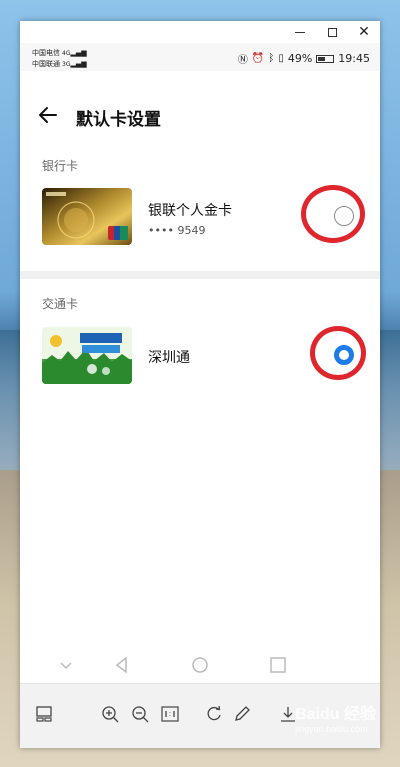 The height and width of the screenshot is (767, 400). Describe the element at coordinates (46, 64) in the screenshot. I see `carrier-2-name: 中国联通` at that location.